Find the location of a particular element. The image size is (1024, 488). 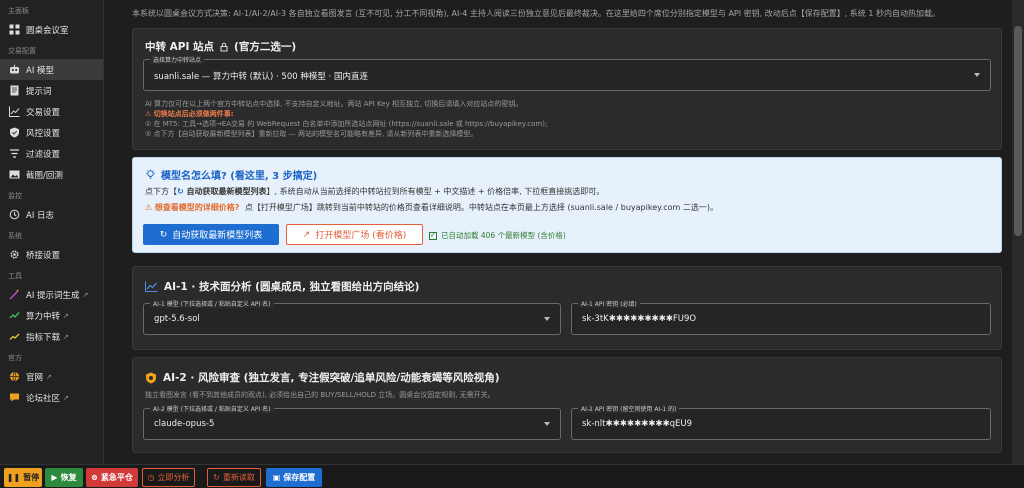

robot-icon is located at coordinates (14, 69).